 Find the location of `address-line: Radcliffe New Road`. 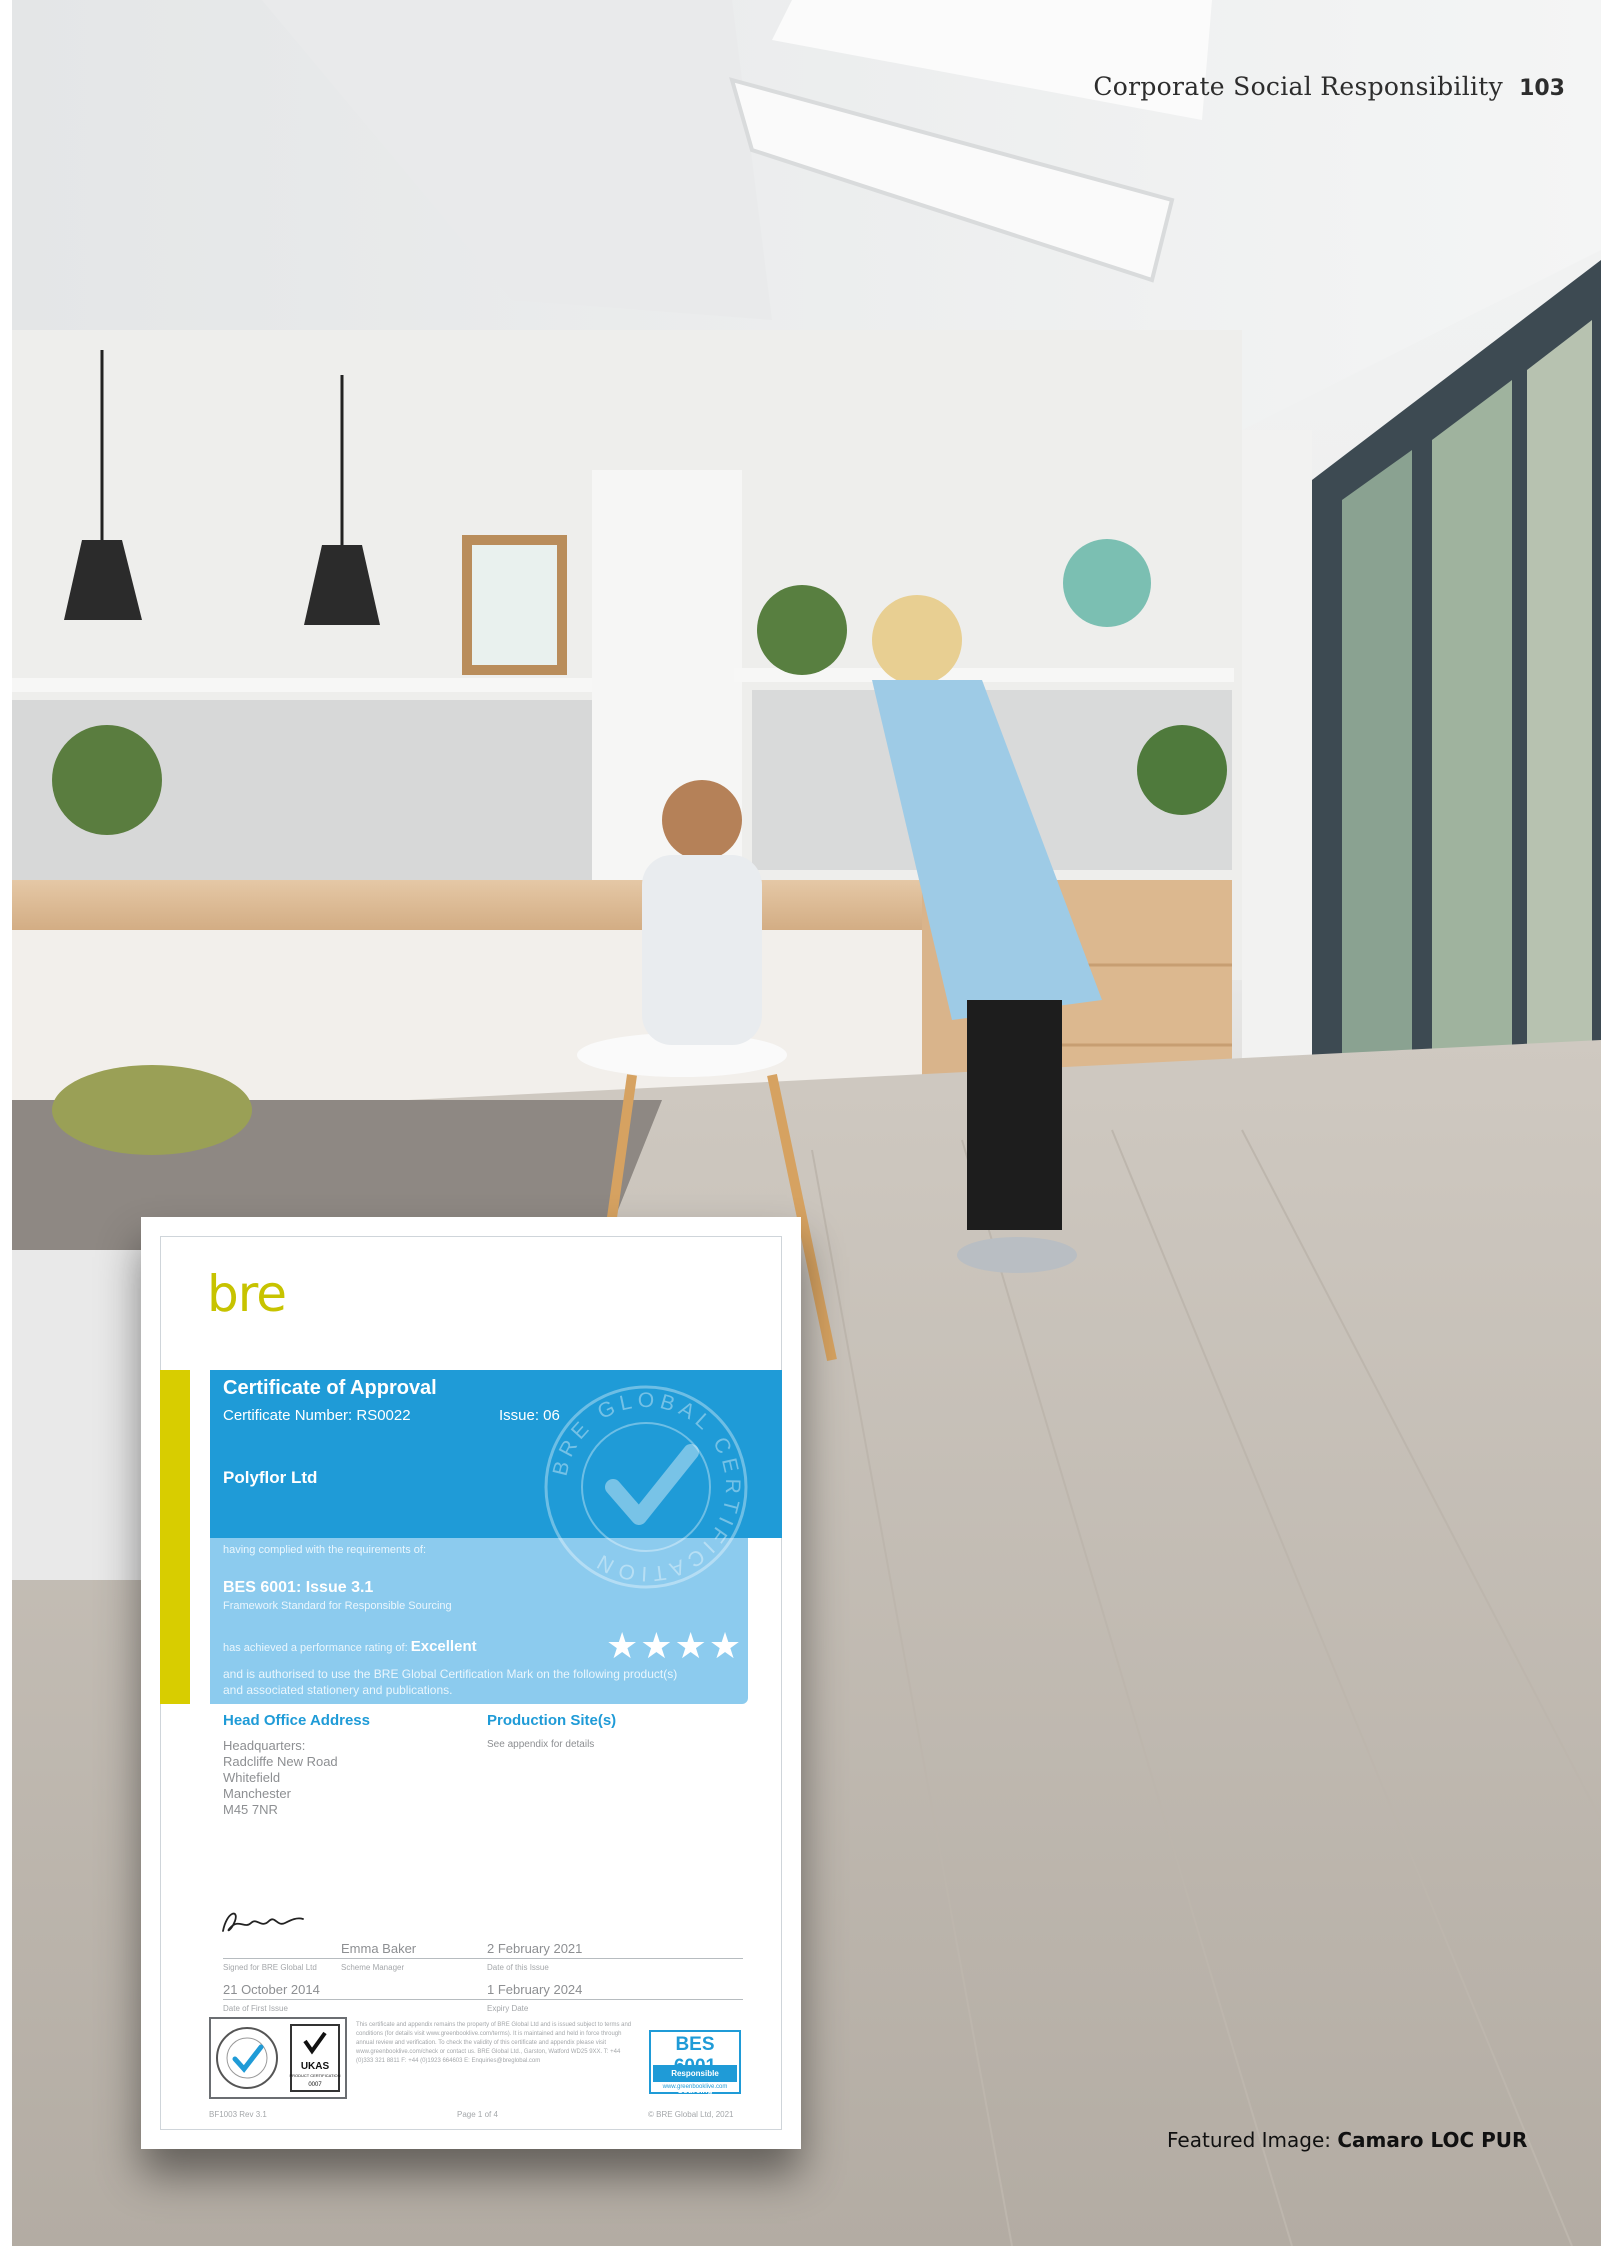

address-line: Radcliffe New Road is located at coordinates (280, 1761).